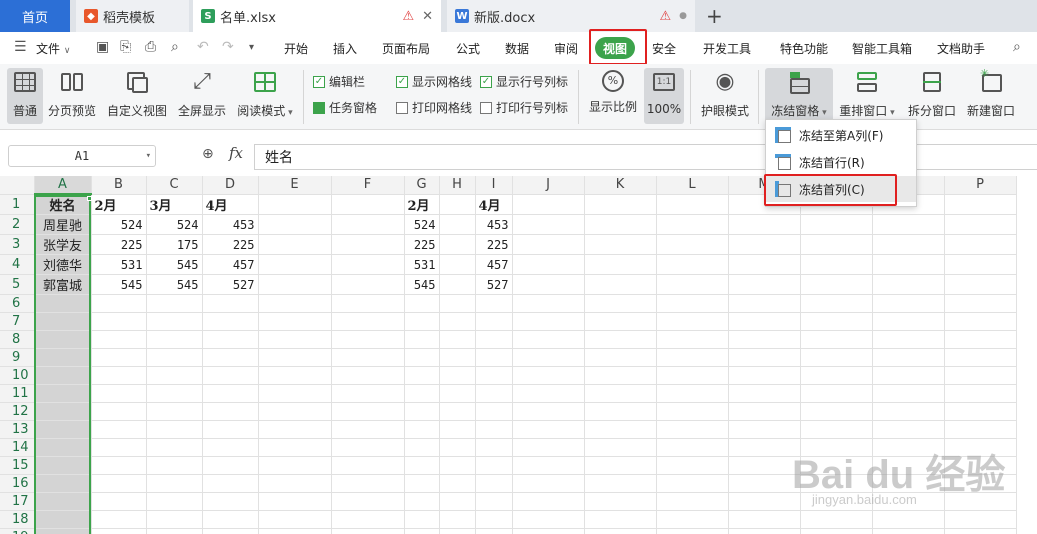 This screenshot has width=1037, height=534. What do you see at coordinates (63, 284) in the screenshot?
I see `cell: 郭富城` at bounding box center [63, 284].